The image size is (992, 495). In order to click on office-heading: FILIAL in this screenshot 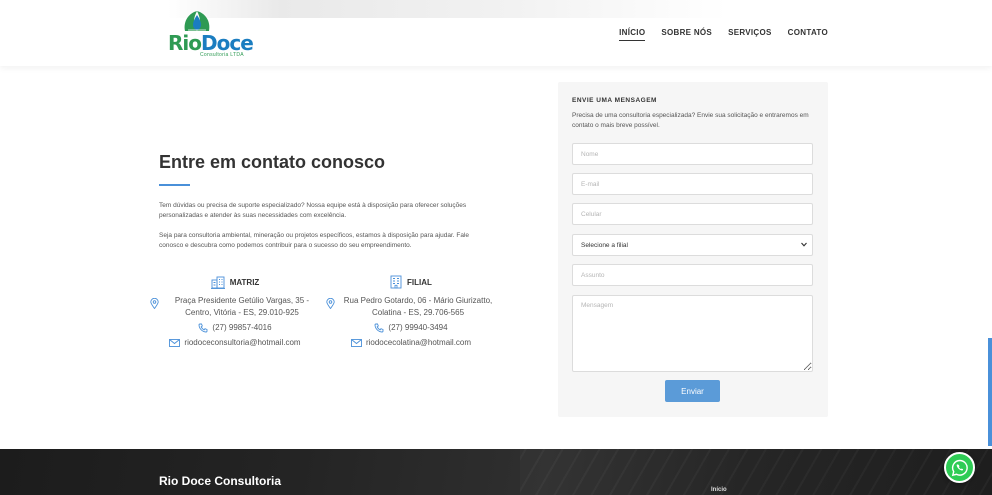, I will do `click(411, 282)`.